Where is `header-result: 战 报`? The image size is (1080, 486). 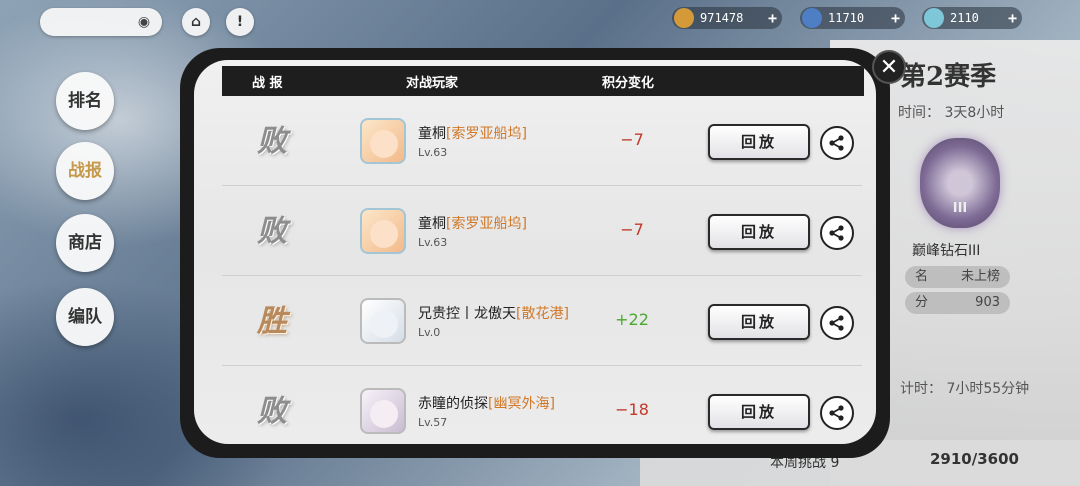
header-result: 战 报 is located at coordinates (267, 83).